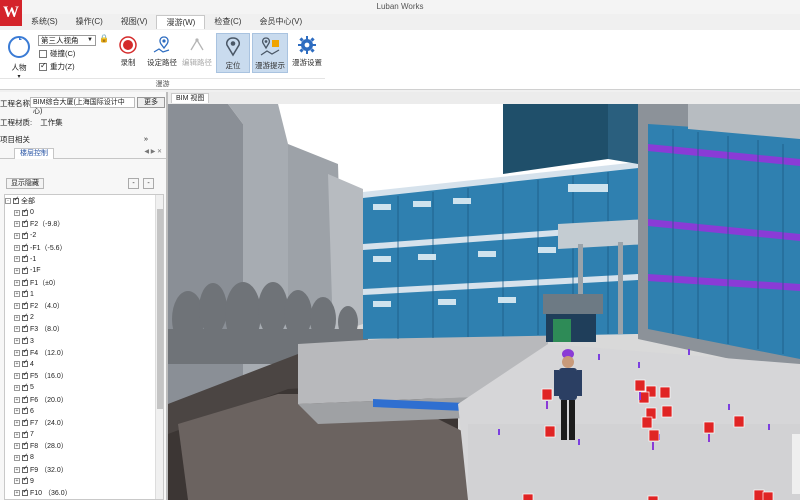 The image size is (800, 500). I want to click on tree-item-floor: + -1, so click(84, 259).